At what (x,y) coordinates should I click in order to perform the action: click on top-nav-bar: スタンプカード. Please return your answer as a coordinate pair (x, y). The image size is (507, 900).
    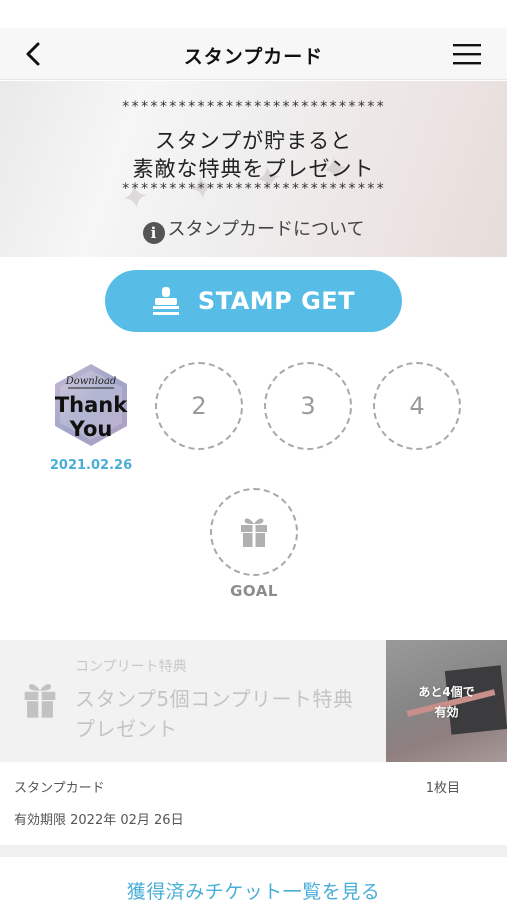
    Looking at the image, I should click on (253, 54).